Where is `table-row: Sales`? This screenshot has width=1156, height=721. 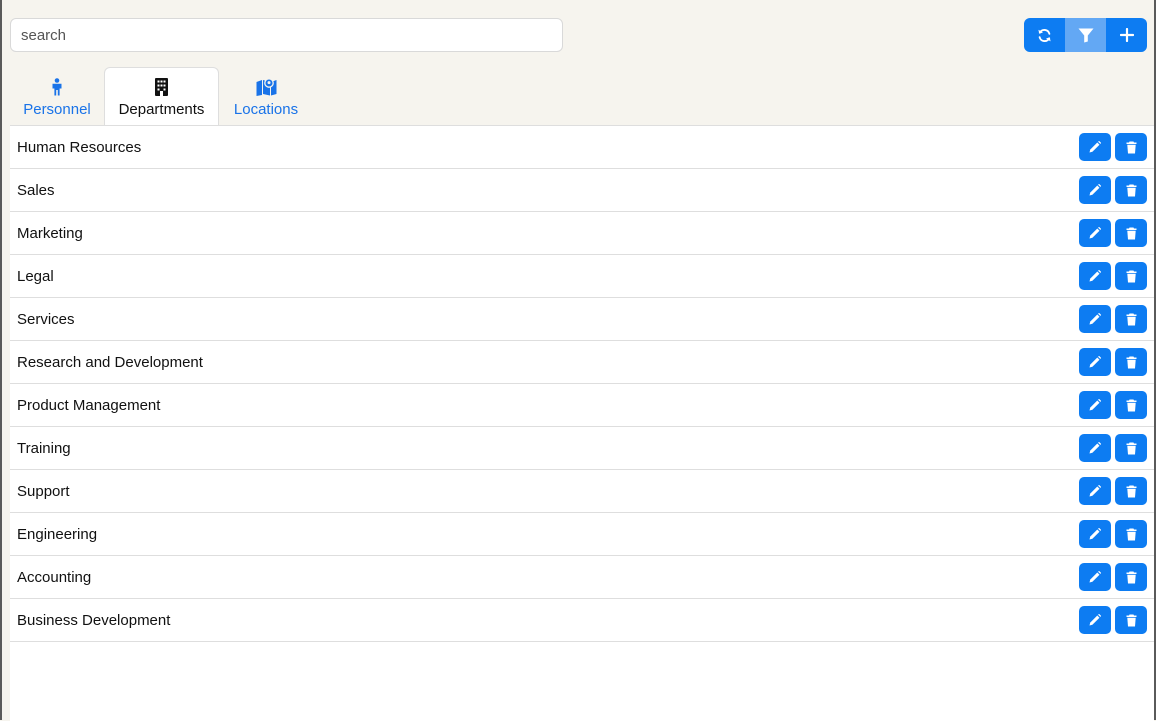
table-row: Sales is located at coordinates (582, 190).